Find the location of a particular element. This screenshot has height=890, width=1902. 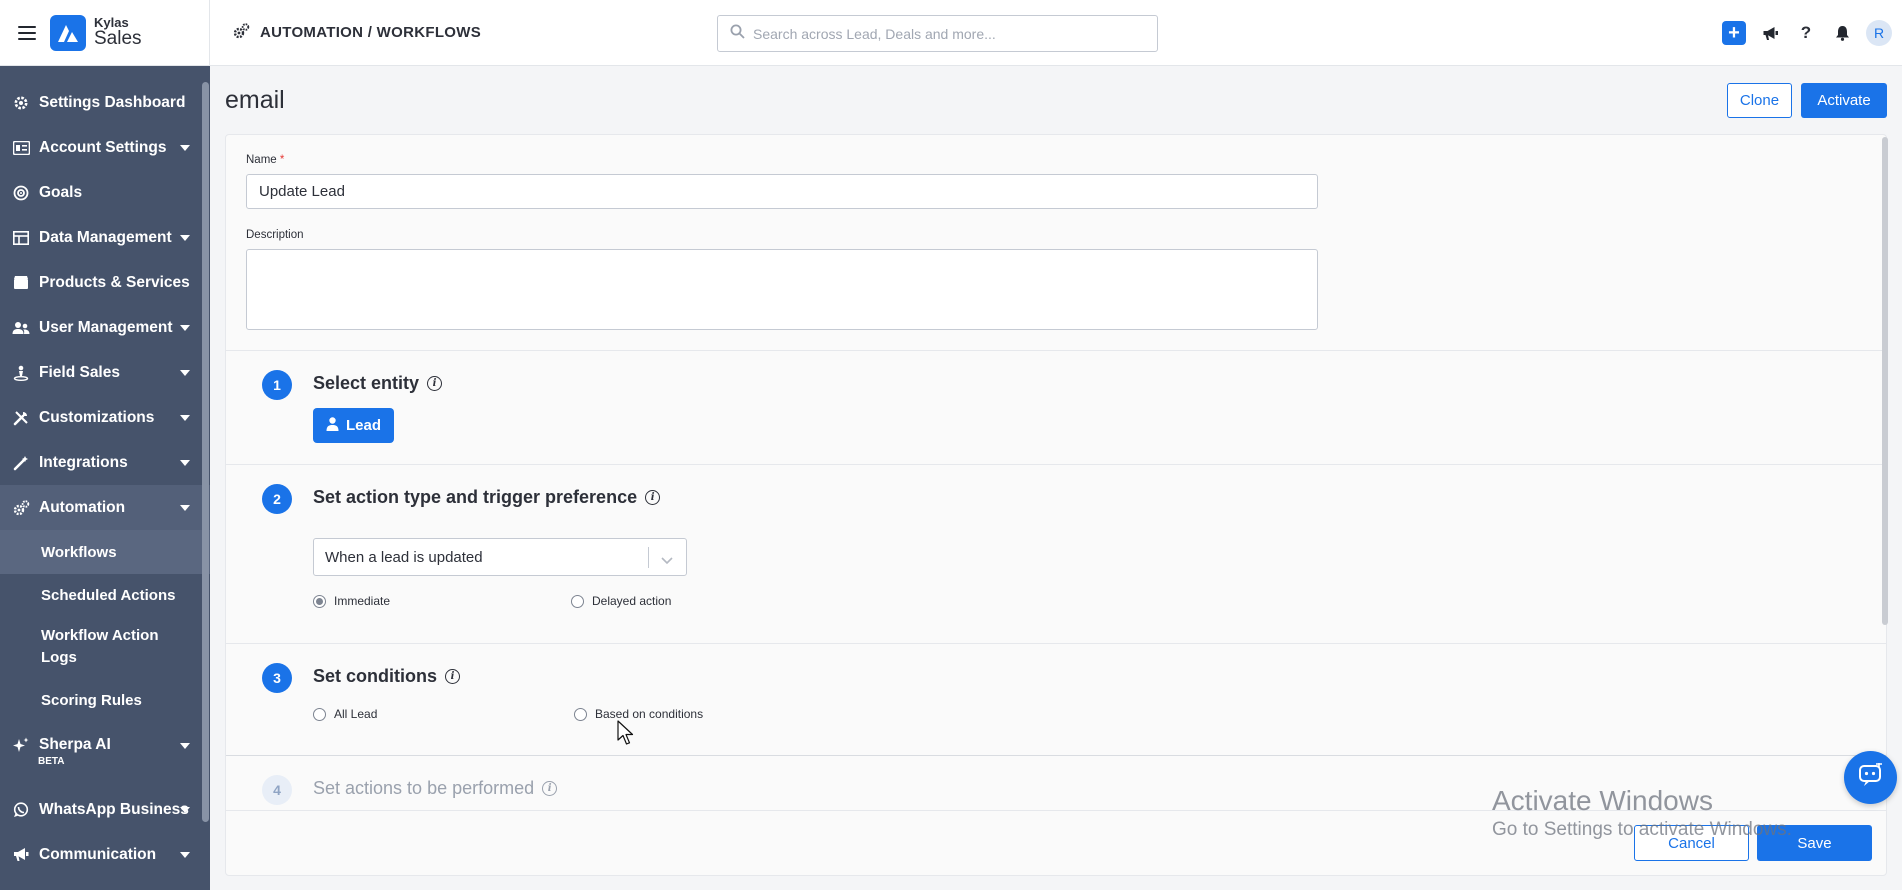

sidebar-item-customizations: Customizations is located at coordinates (105, 417).